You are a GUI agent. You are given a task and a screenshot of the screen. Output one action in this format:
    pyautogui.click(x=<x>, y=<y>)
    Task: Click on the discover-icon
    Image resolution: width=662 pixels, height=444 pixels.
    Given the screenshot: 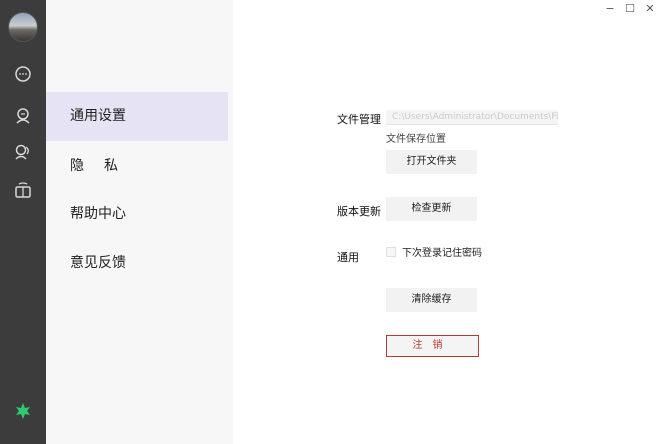 What is the action you would take?
    pyautogui.click(x=23, y=190)
    